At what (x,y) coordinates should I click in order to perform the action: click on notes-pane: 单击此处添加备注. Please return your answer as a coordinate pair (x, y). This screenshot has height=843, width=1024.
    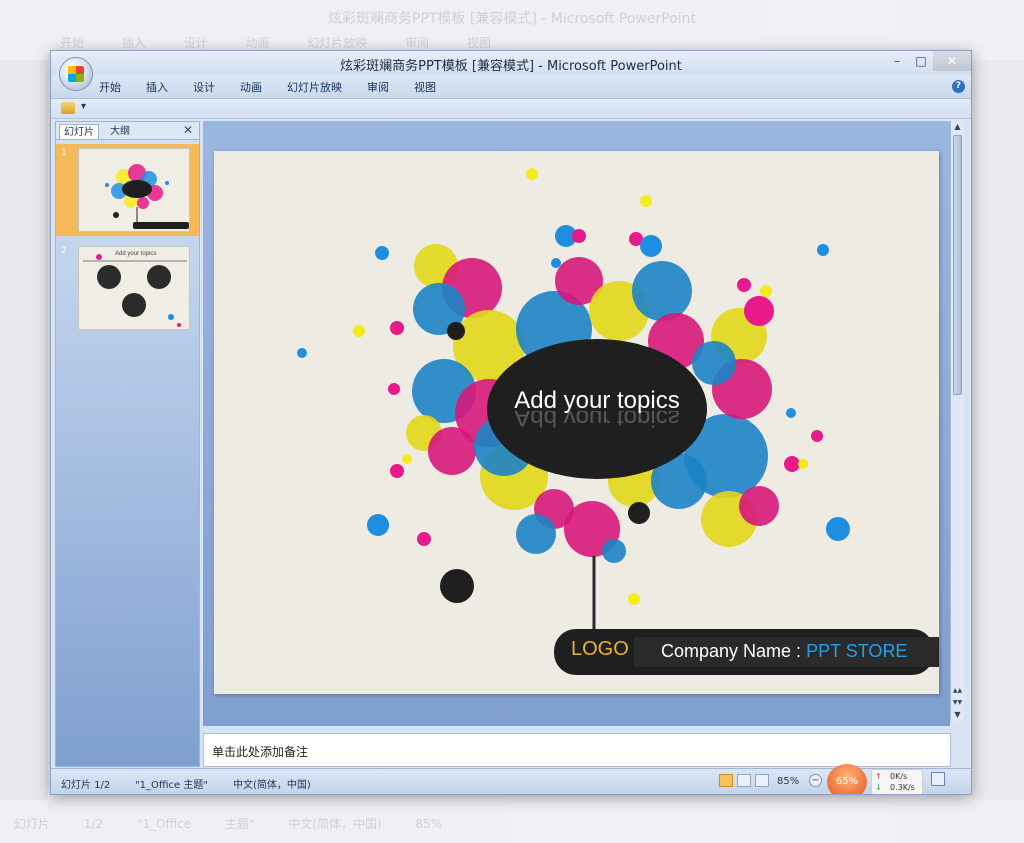
    Looking at the image, I should click on (577, 750).